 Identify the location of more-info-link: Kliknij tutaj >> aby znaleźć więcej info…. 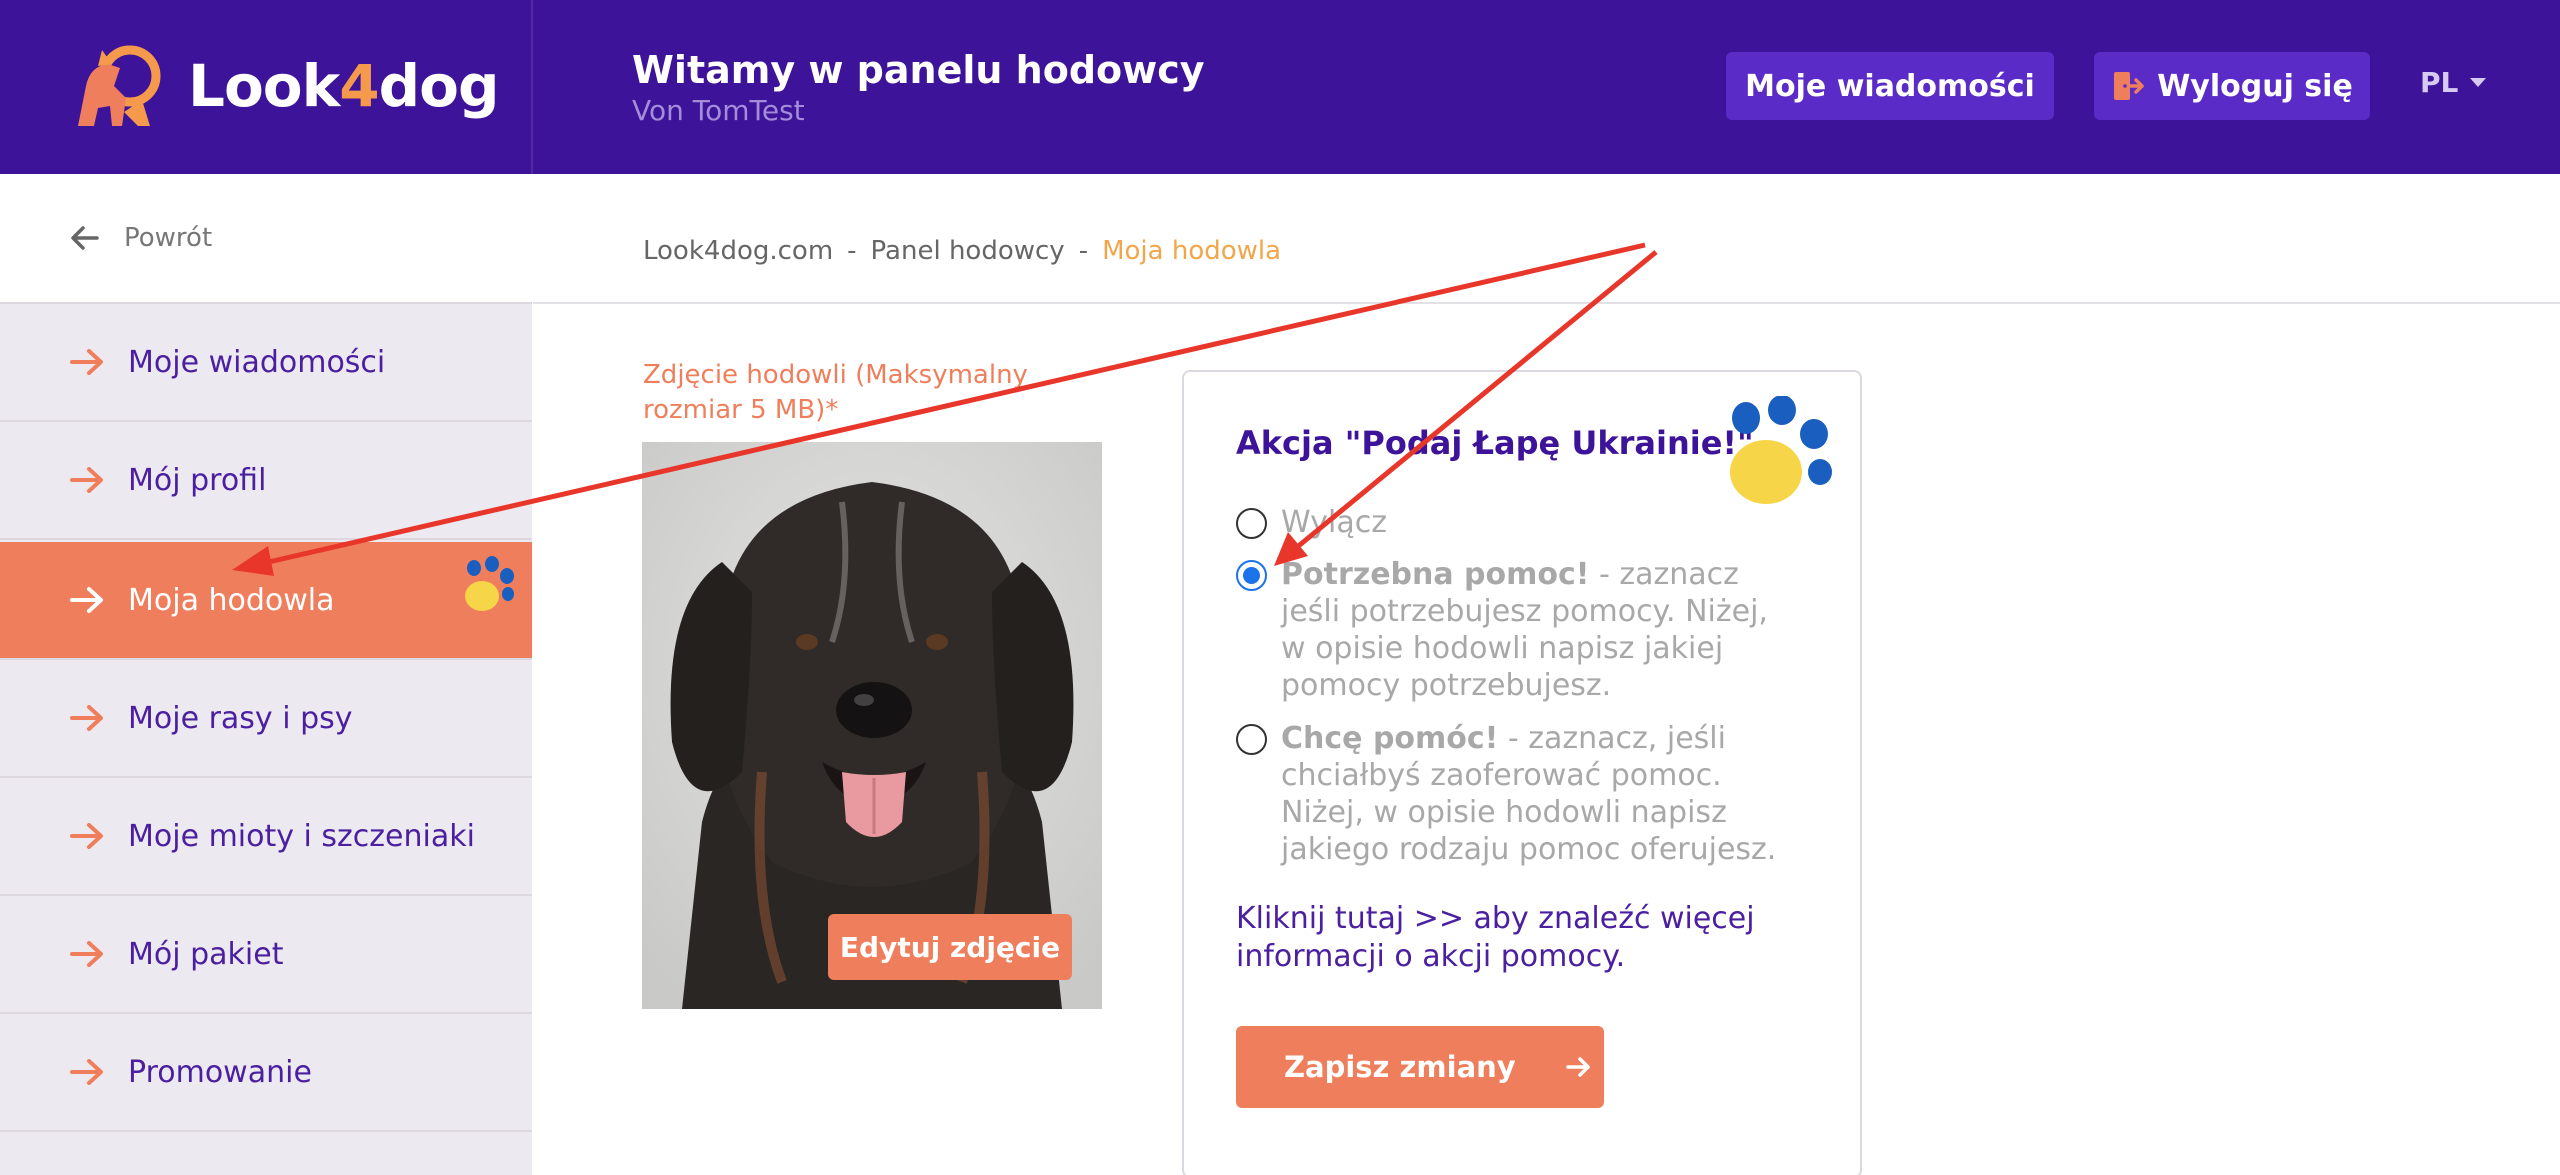
(1516, 938).